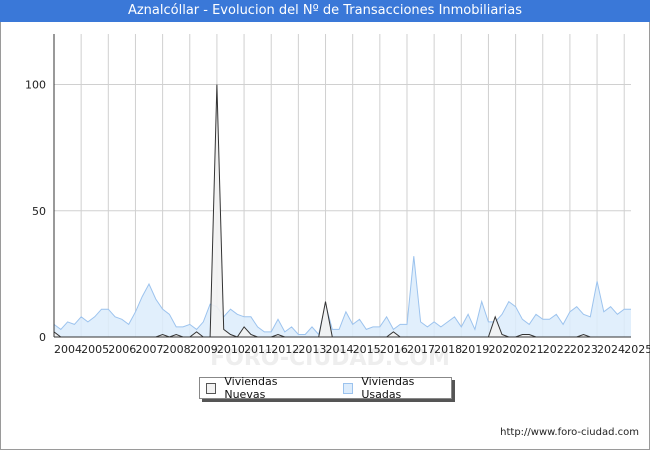 The width and height of the screenshot is (650, 450). Describe the element at coordinates (211, 388) in the screenshot. I see `legend-swatch-nuevas` at that location.